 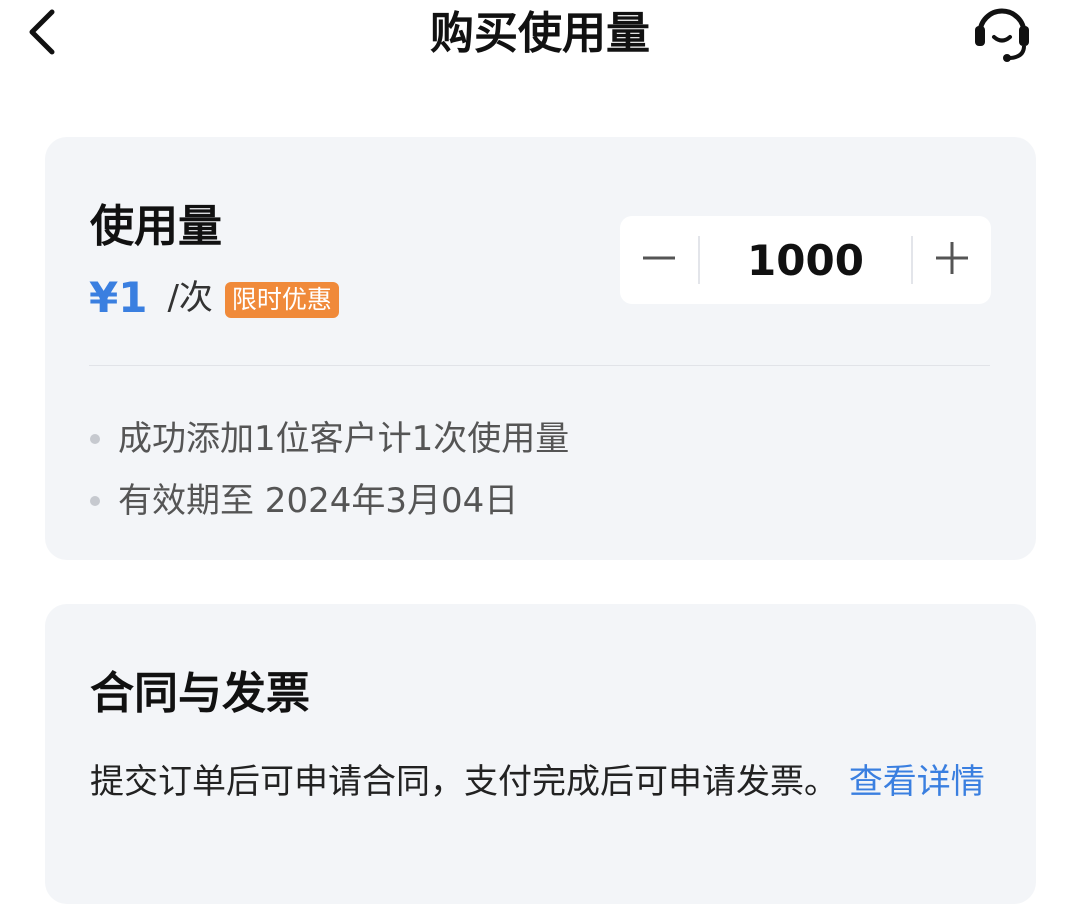 I want to click on price-unit: /次, so click(x=190, y=298).